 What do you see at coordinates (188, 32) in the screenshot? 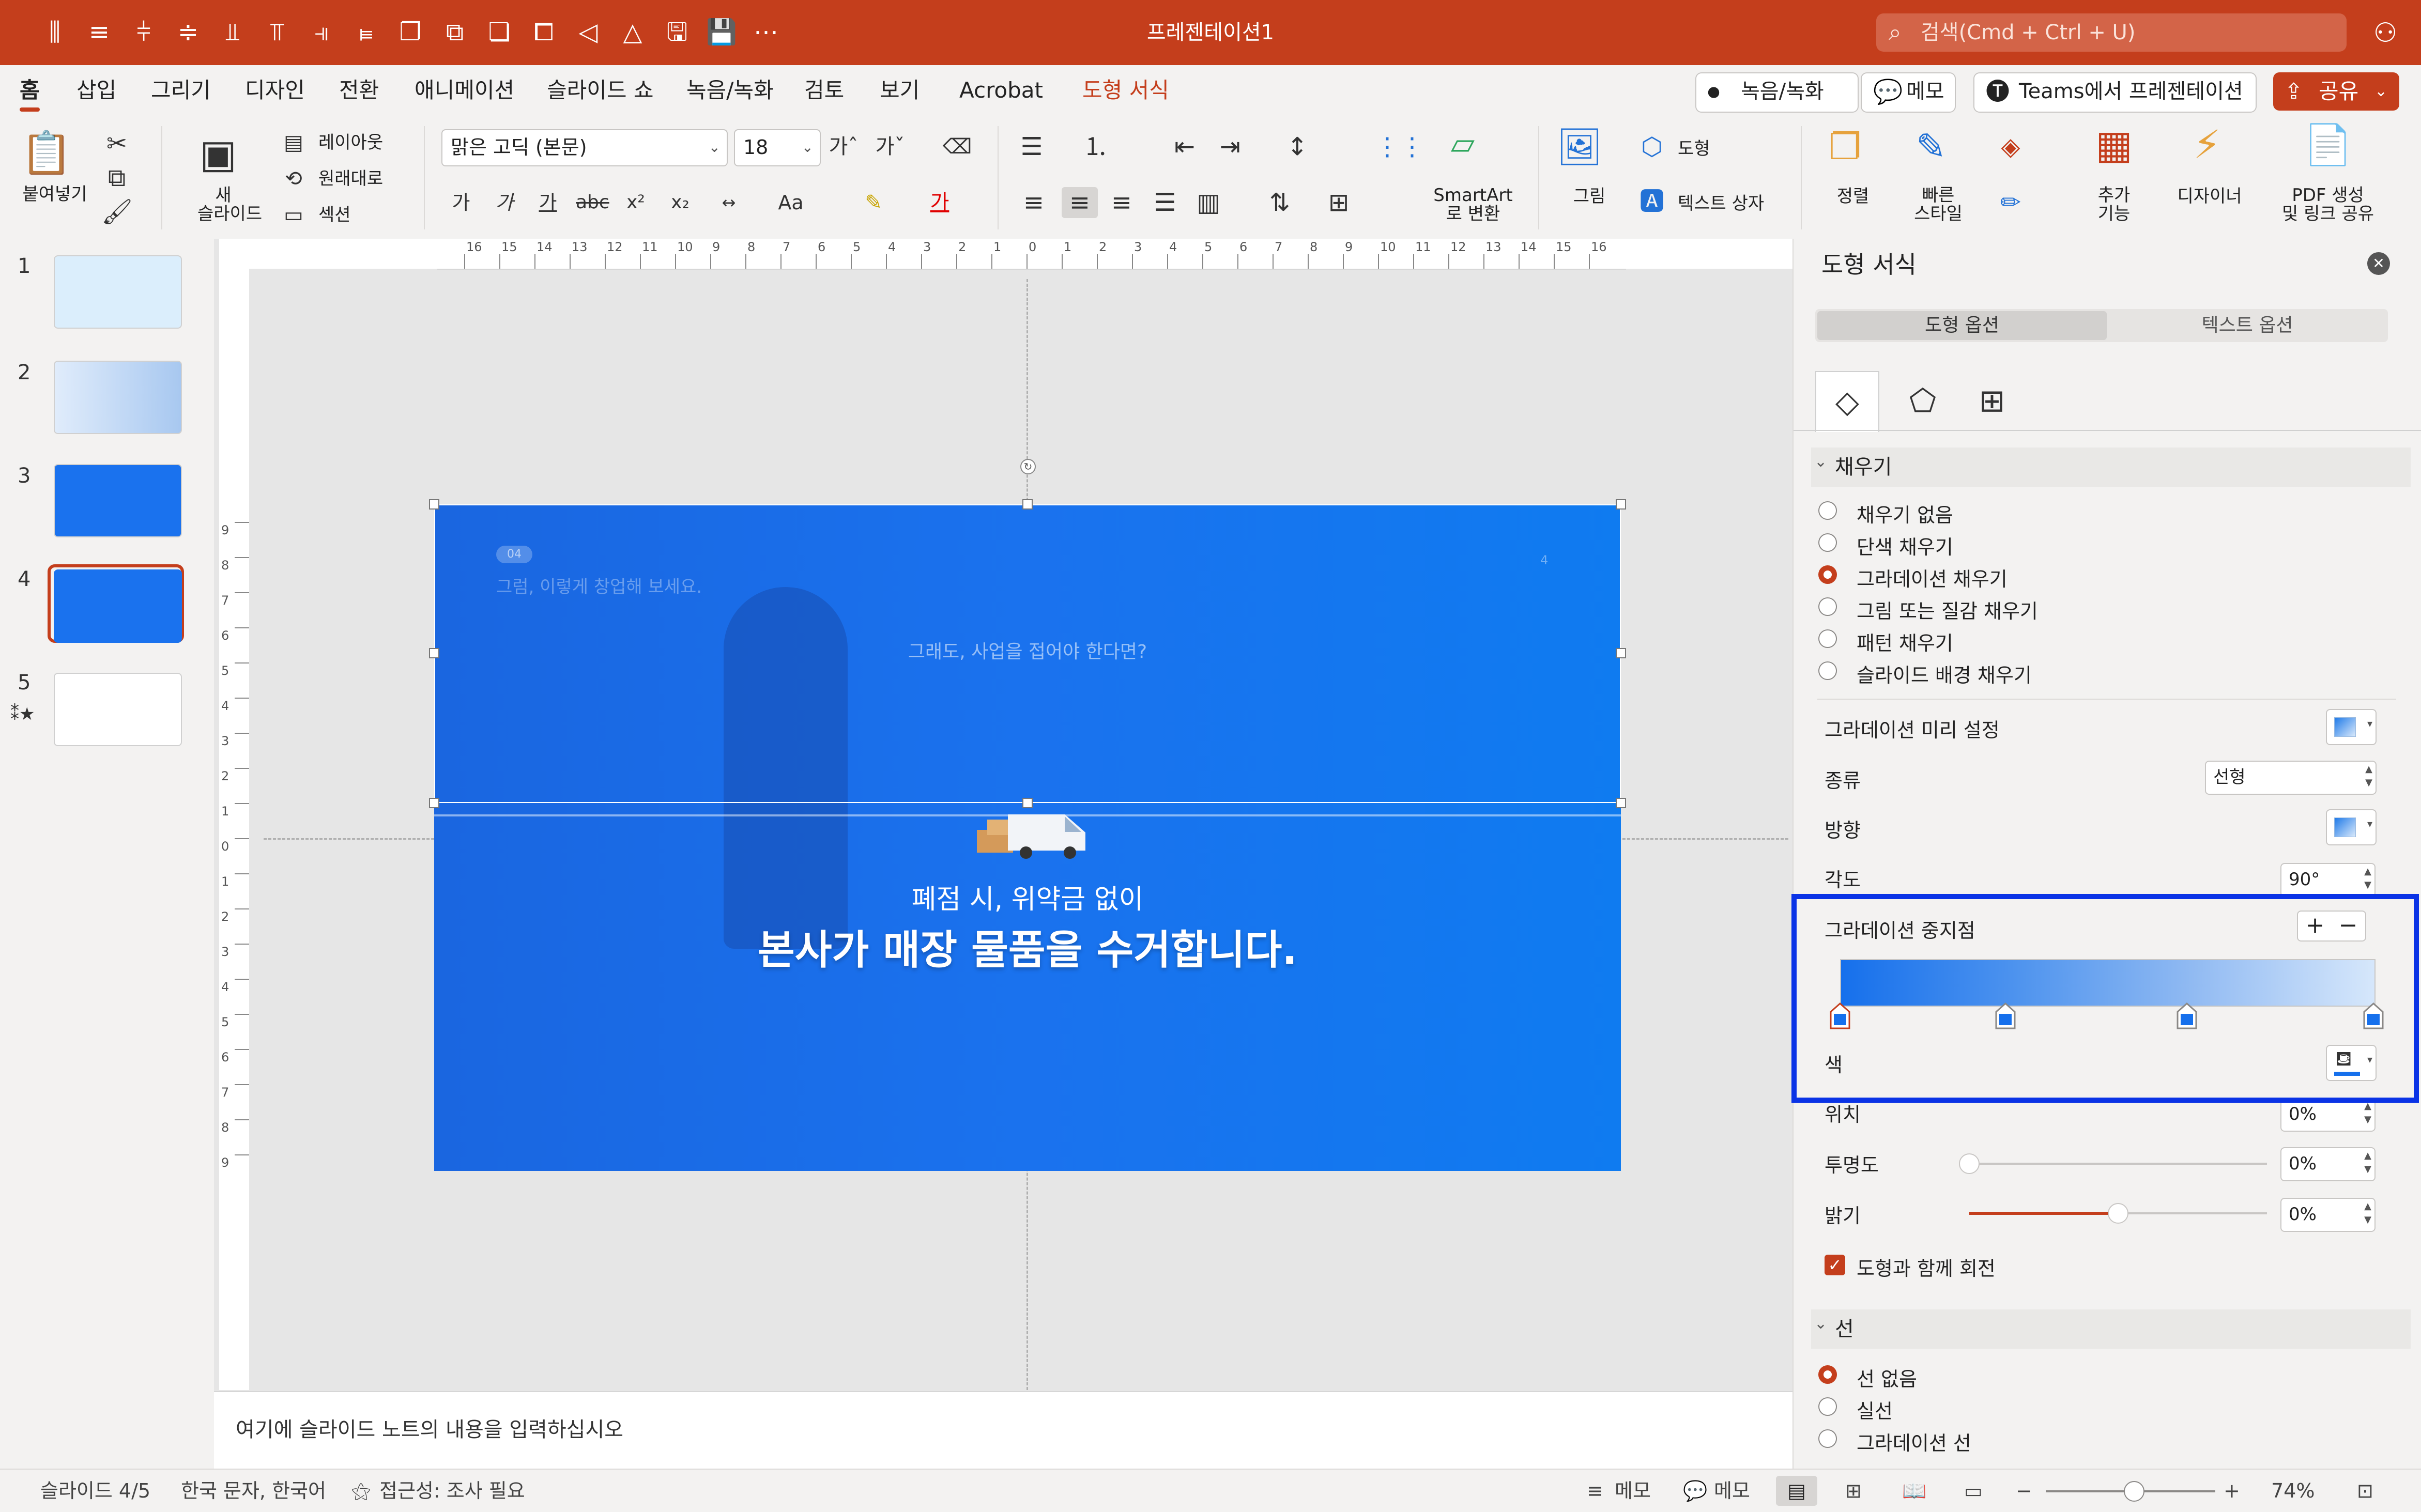
I see `distribute-icon: ≑` at bounding box center [188, 32].